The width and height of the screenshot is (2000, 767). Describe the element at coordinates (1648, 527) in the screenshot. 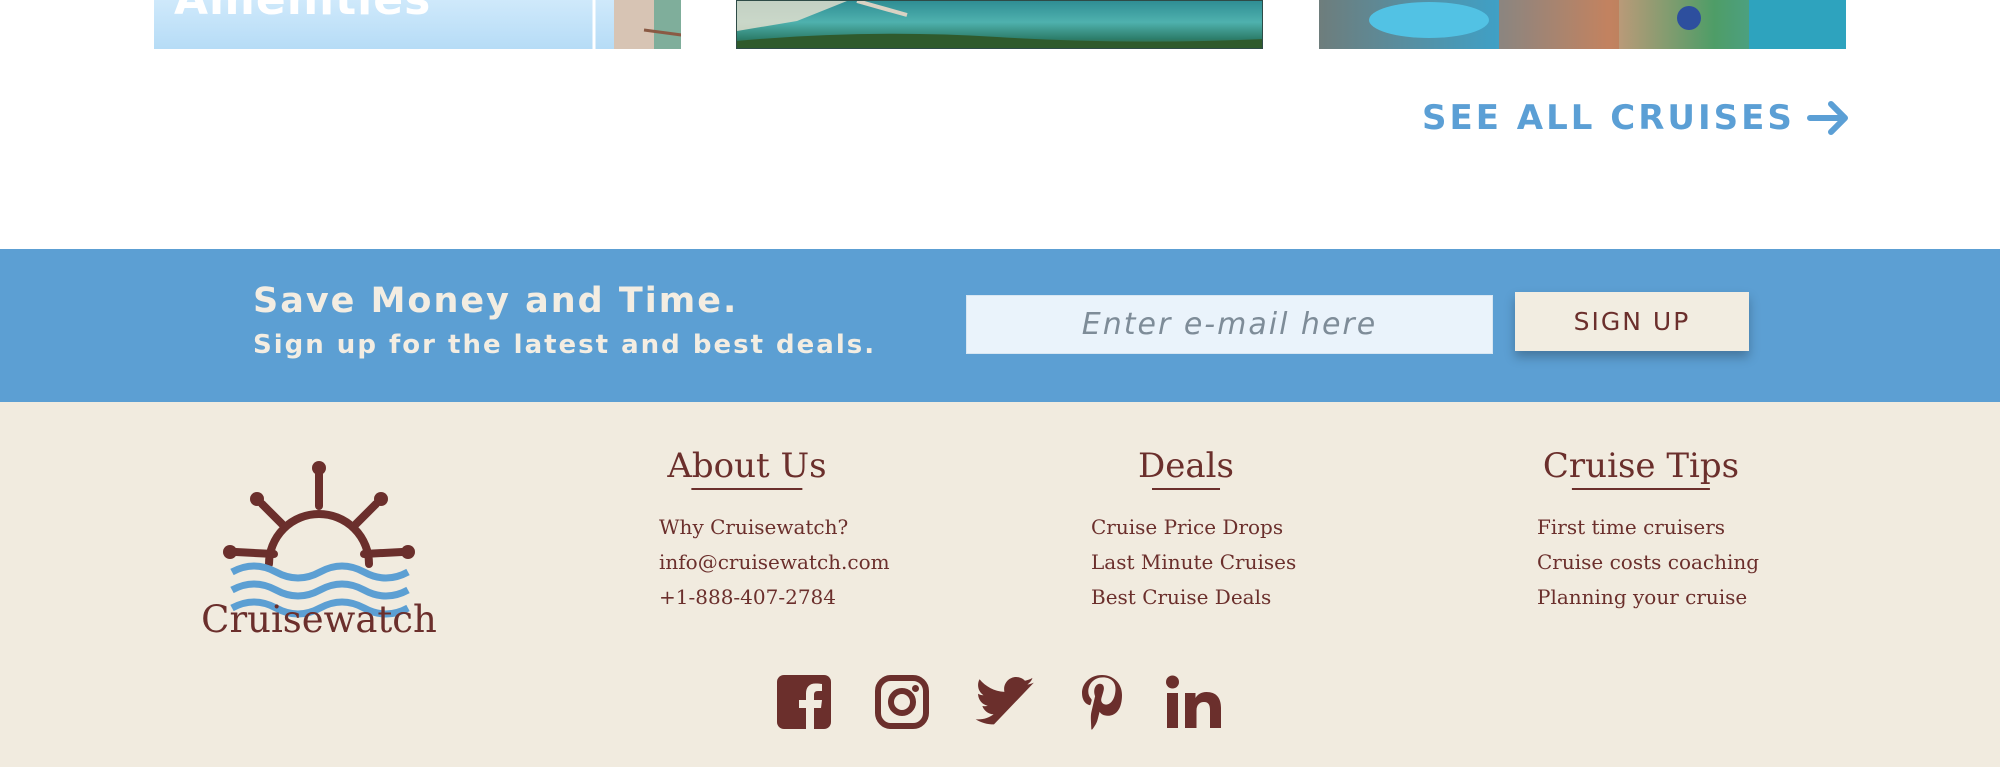

I see `footer-link-first-time: First time cruisers` at that location.